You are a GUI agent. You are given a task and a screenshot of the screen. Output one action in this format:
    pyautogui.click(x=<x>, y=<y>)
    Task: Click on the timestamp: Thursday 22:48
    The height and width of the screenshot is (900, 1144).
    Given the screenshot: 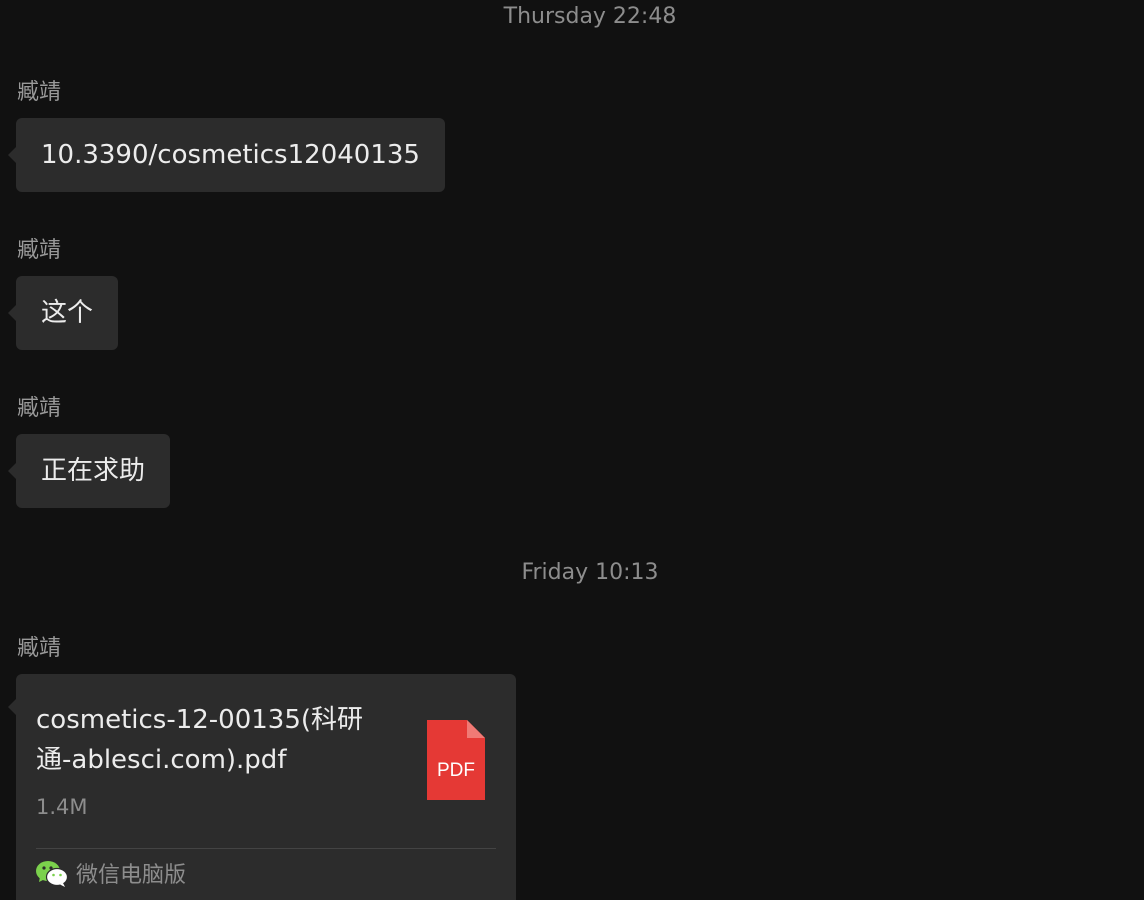 What is the action you would take?
    pyautogui.click(x=590, y=16)
    